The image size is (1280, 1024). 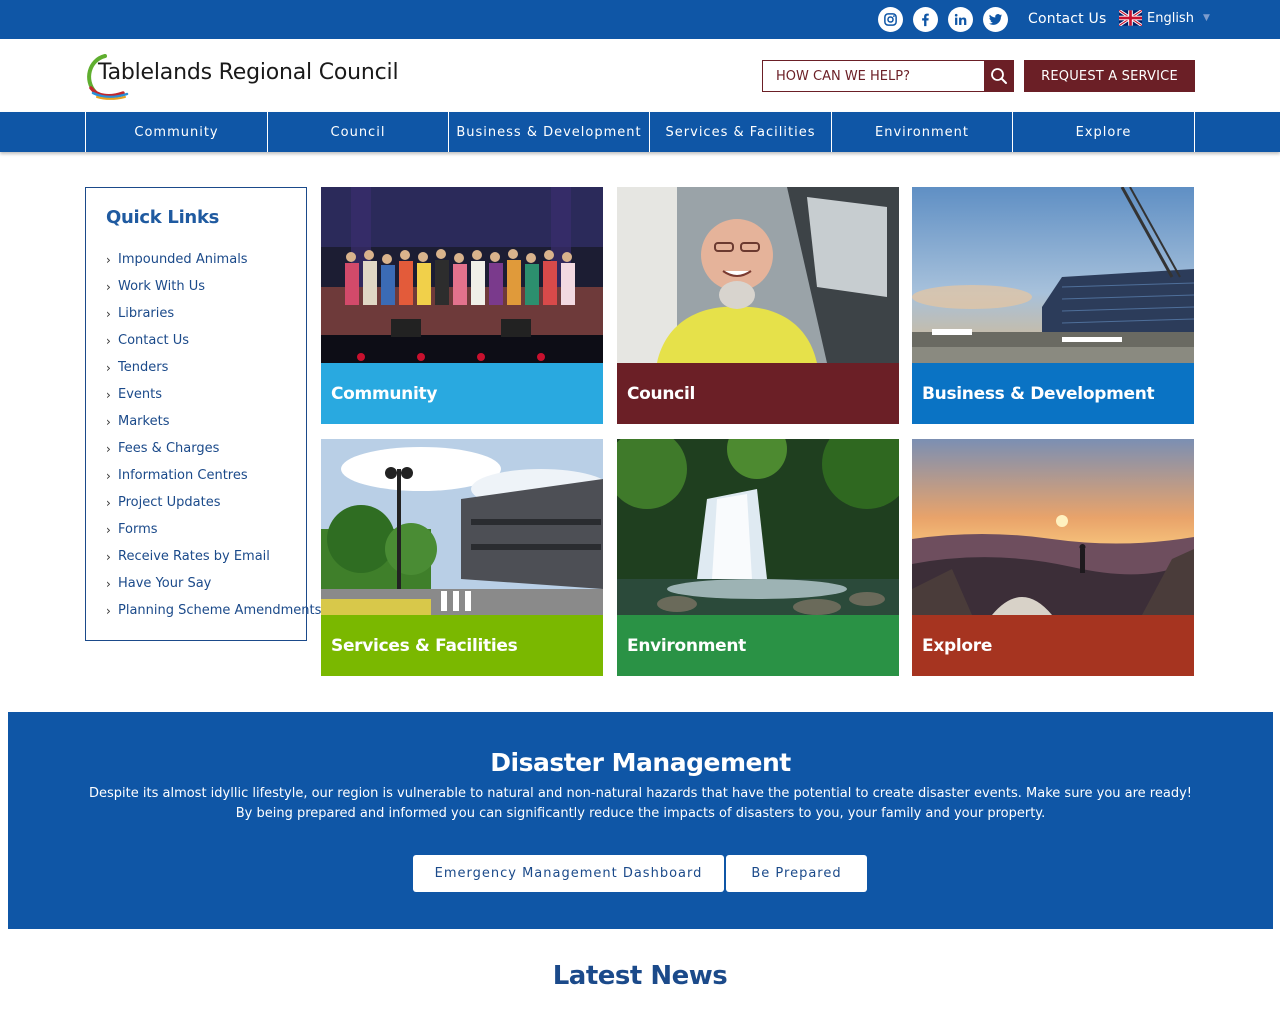 I want to click on chevron-down-icon: ▼, so click(x=1206, y=18).